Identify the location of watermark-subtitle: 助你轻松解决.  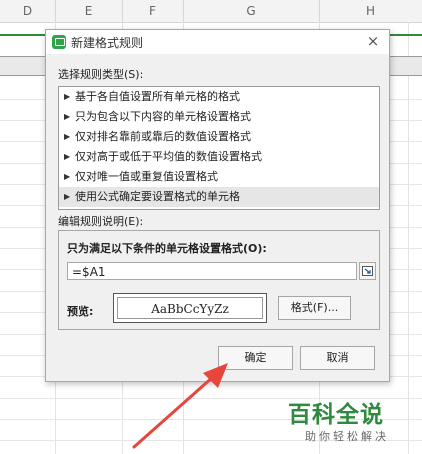
(347, 436).